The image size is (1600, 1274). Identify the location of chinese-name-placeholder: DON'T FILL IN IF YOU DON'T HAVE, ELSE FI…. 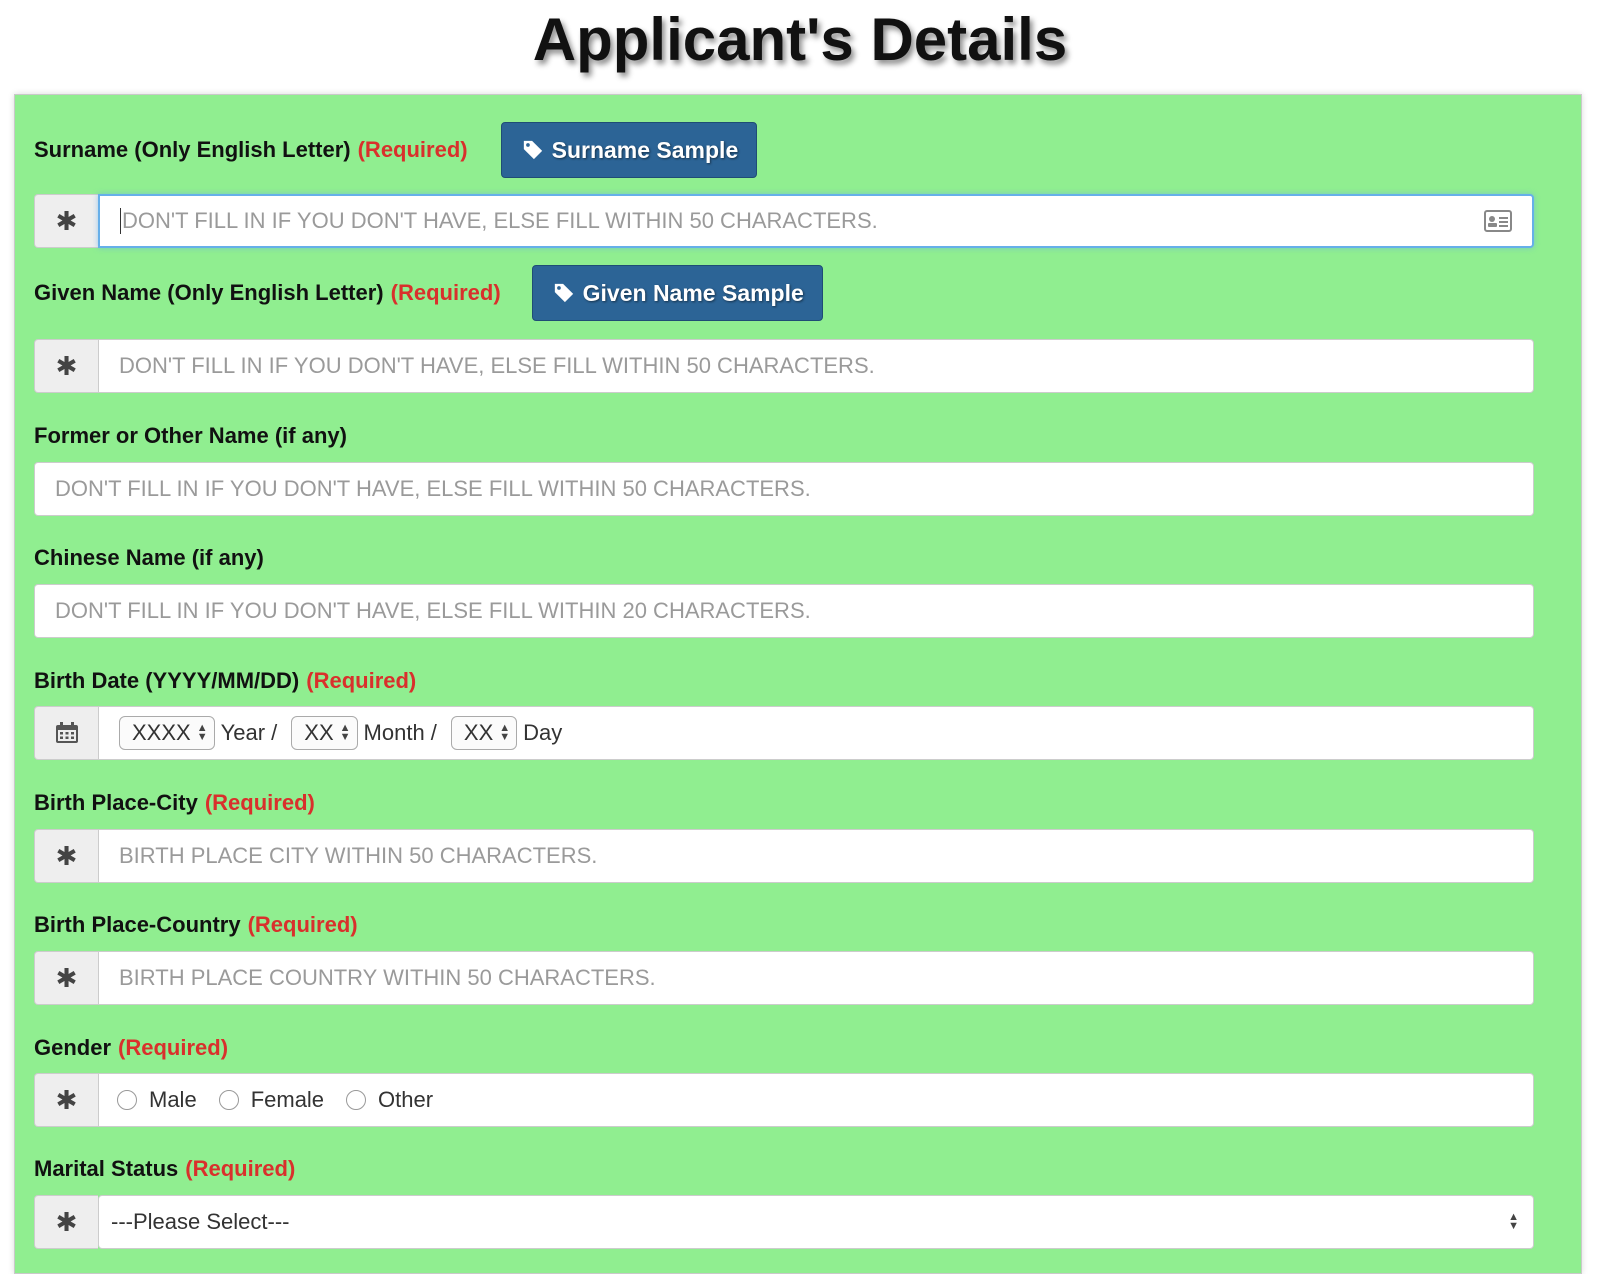
(433, 610).